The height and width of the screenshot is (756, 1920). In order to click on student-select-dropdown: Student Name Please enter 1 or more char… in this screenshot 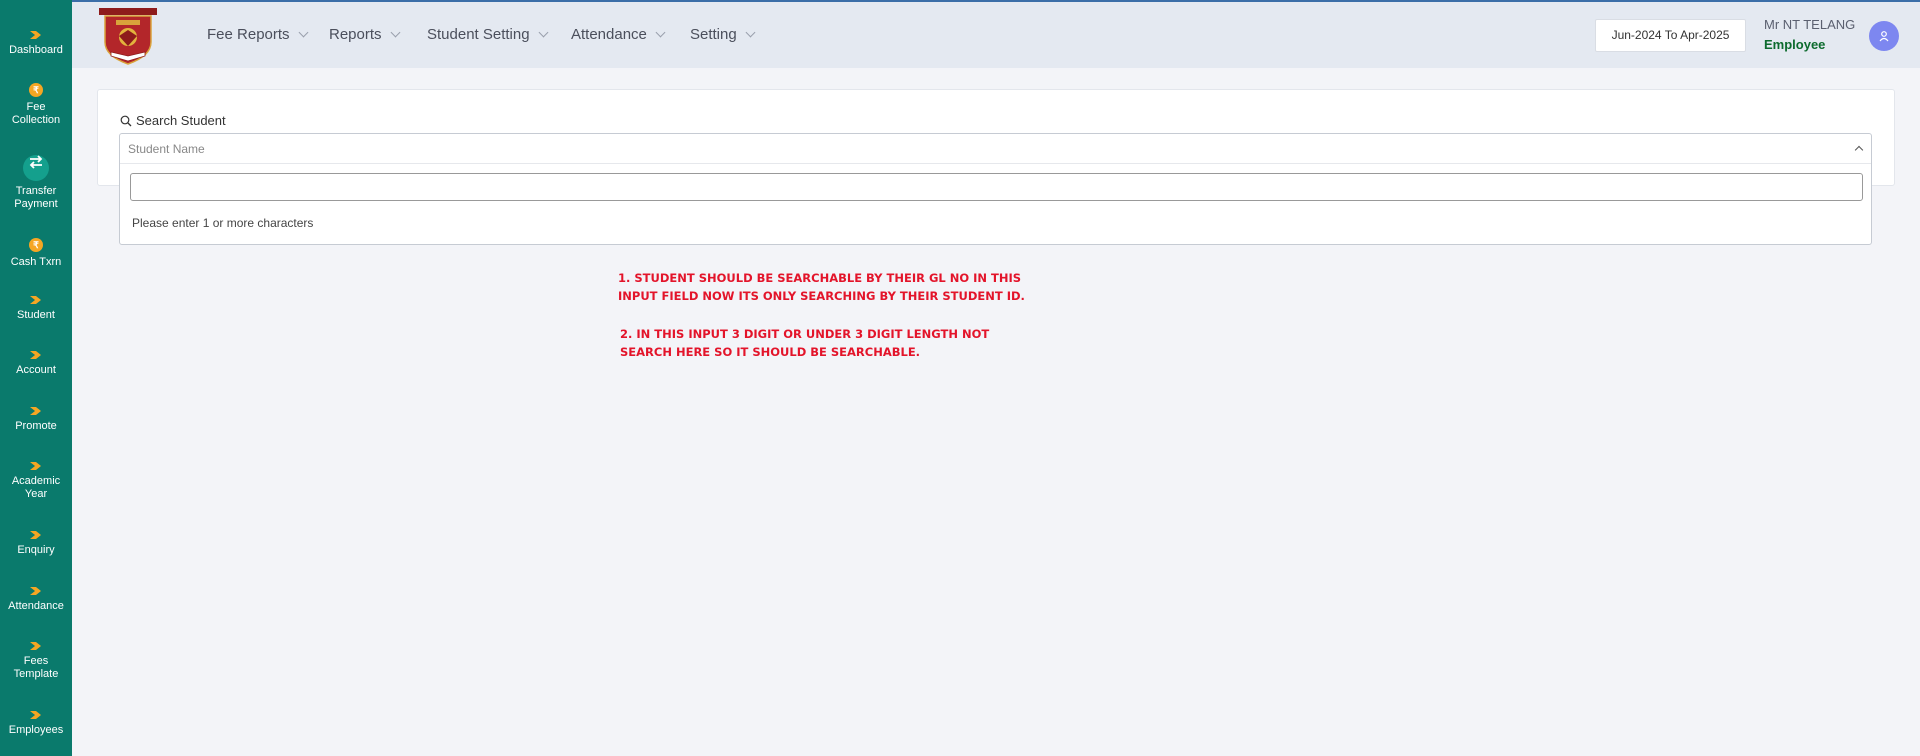, I will do `click(995, 189)`.